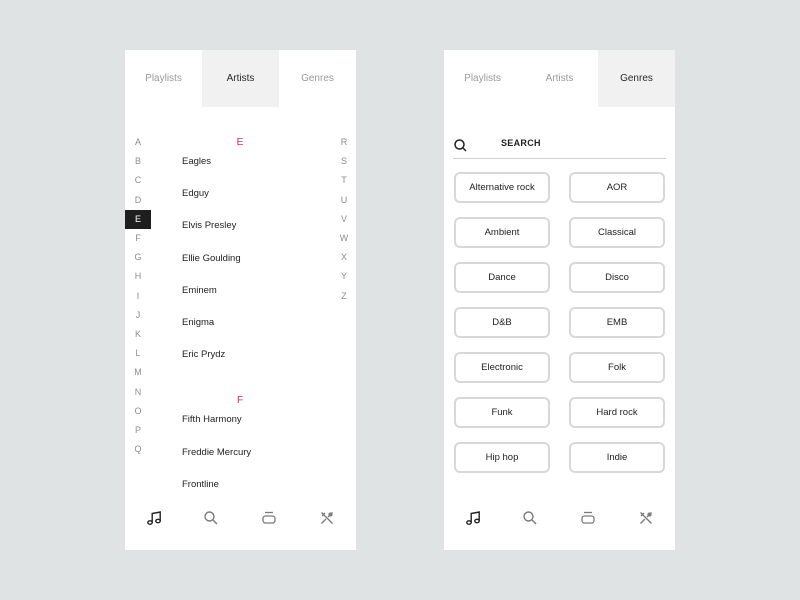 Image resolution: width=800 pixels, height=600 pixels. What do you see at coordinates (200, 484) in the screenshot?
I see `artist-item: Frontline` at bounding box center [200, 484].